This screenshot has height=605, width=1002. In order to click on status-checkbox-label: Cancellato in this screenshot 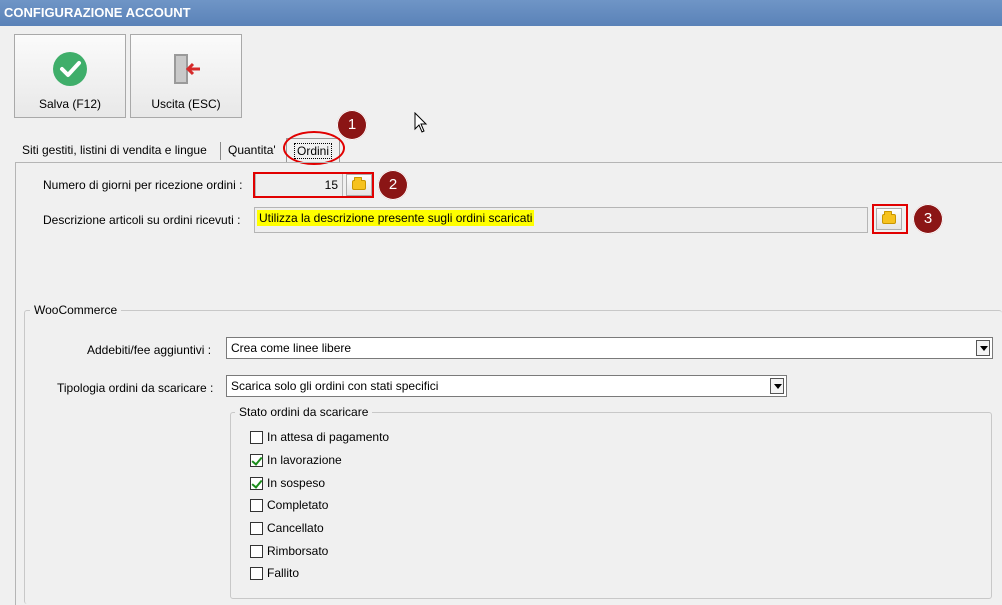, I will do `click(295, 528)`.